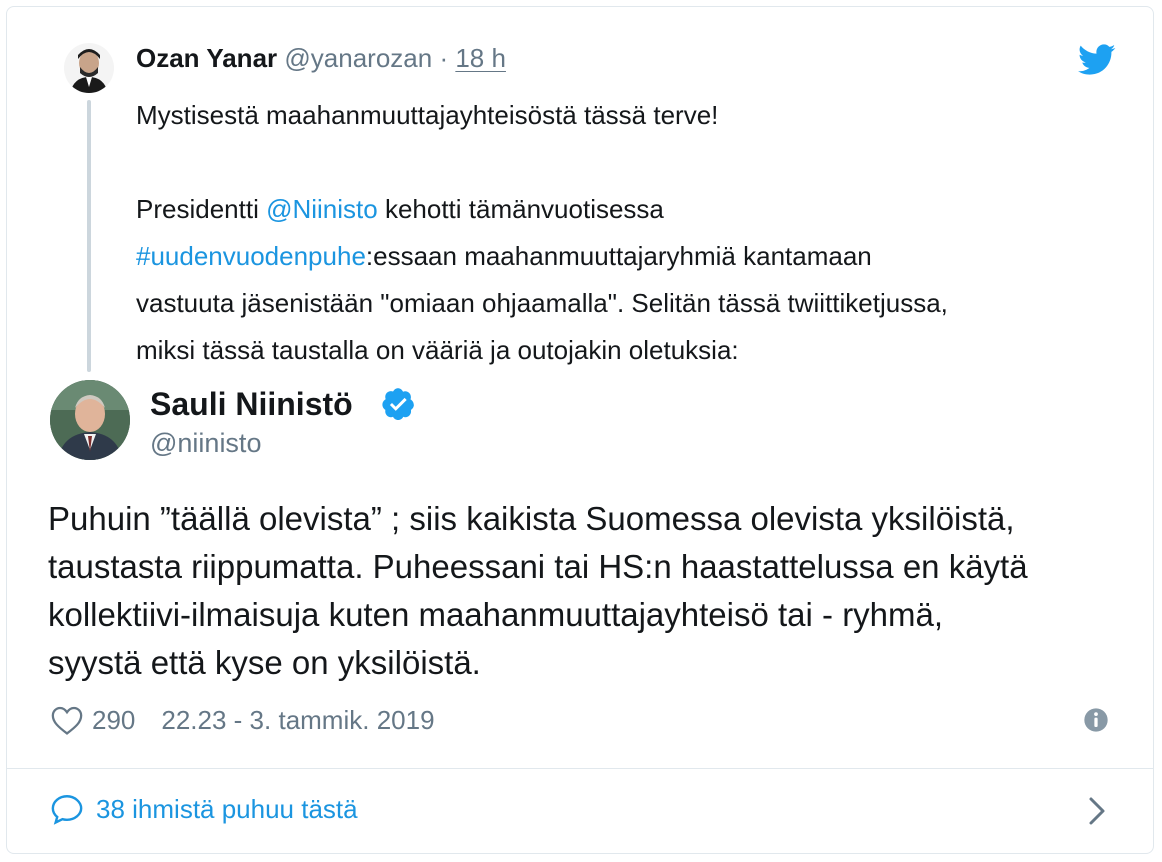  Describe the element at coordinates (90, 420) in the screenshot. I see `main-author-avatar` at that location.